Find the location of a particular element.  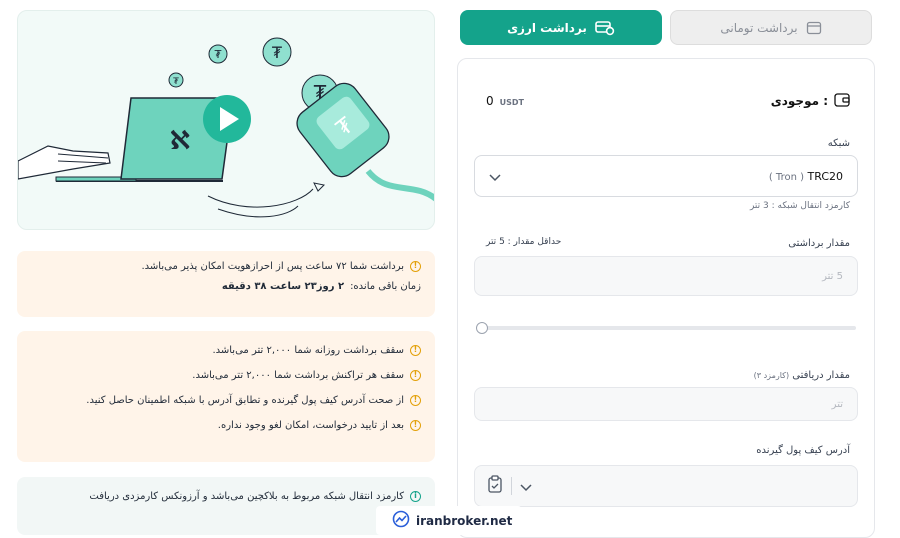

amount-input is located at coordinates (666, 276).